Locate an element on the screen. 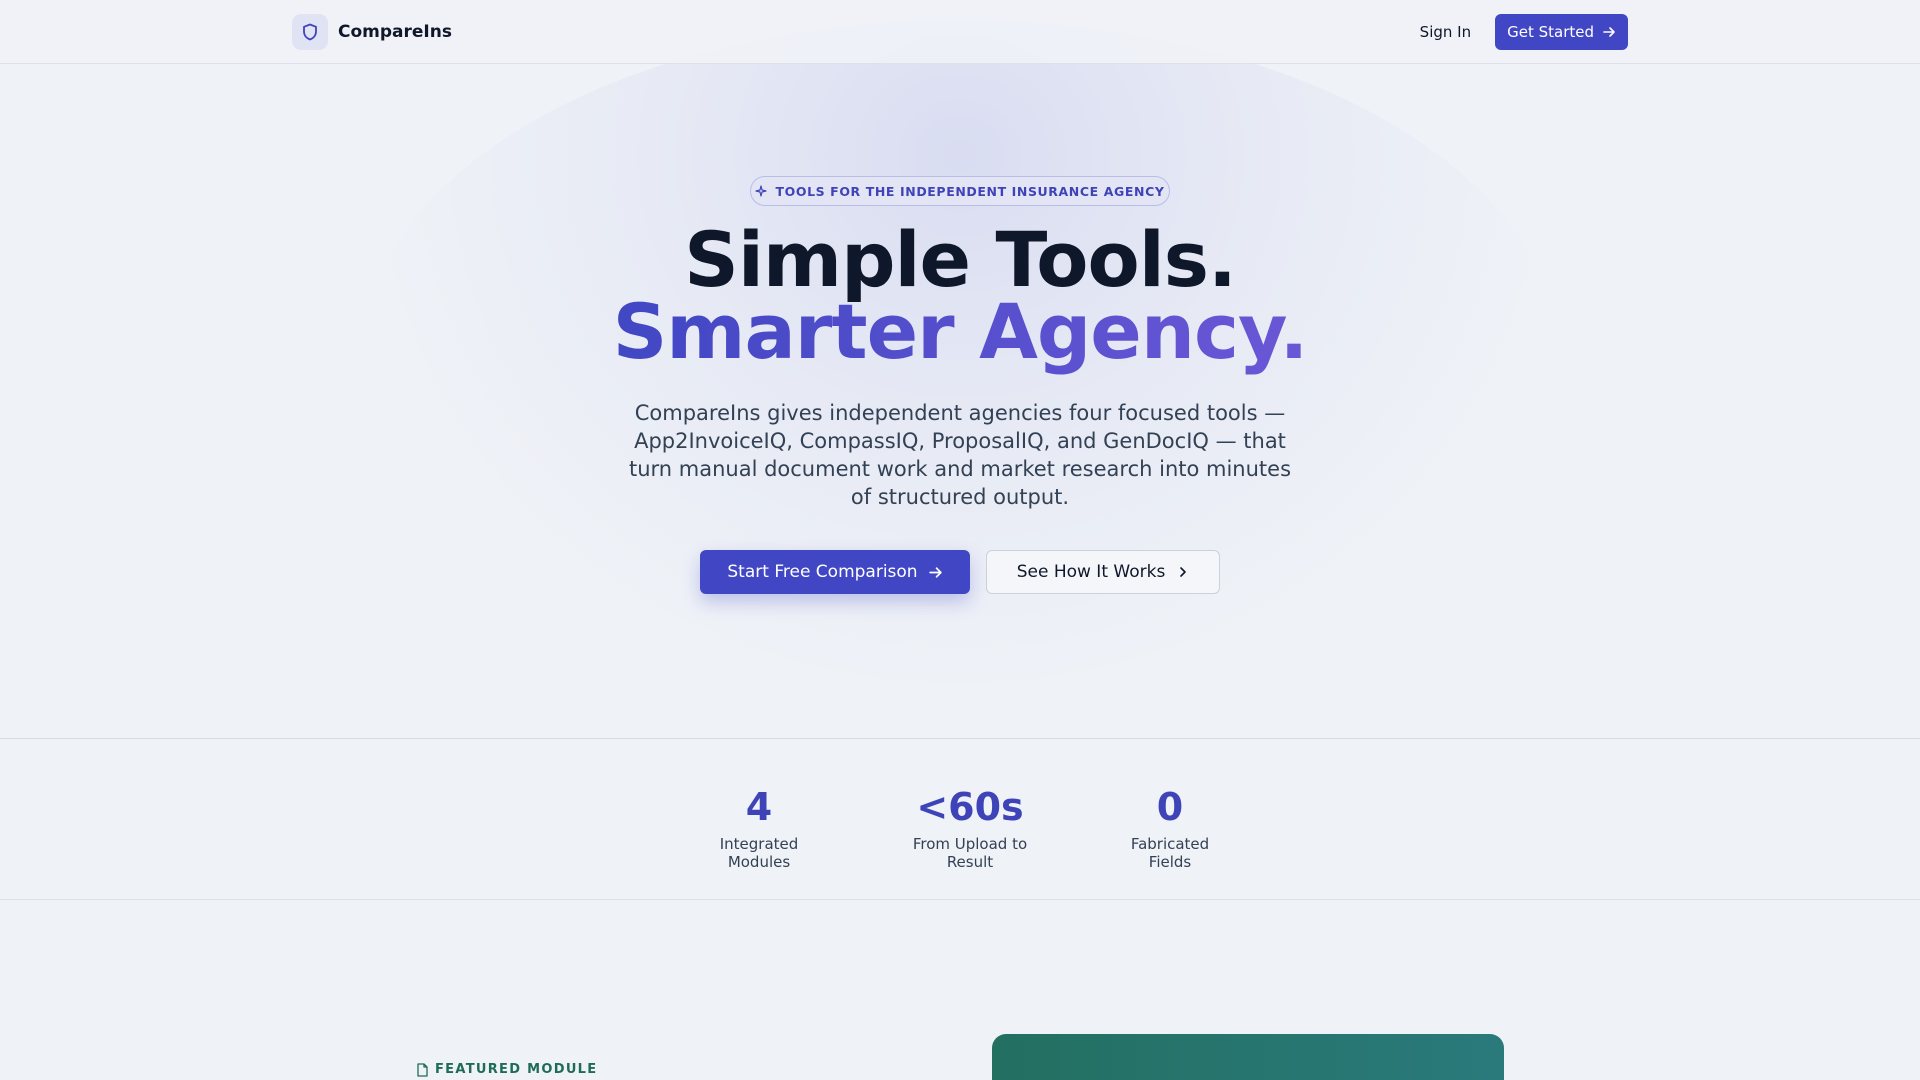  stat-integrated-modules: 4 Integrated Modules is located at coordinates (759, 829).